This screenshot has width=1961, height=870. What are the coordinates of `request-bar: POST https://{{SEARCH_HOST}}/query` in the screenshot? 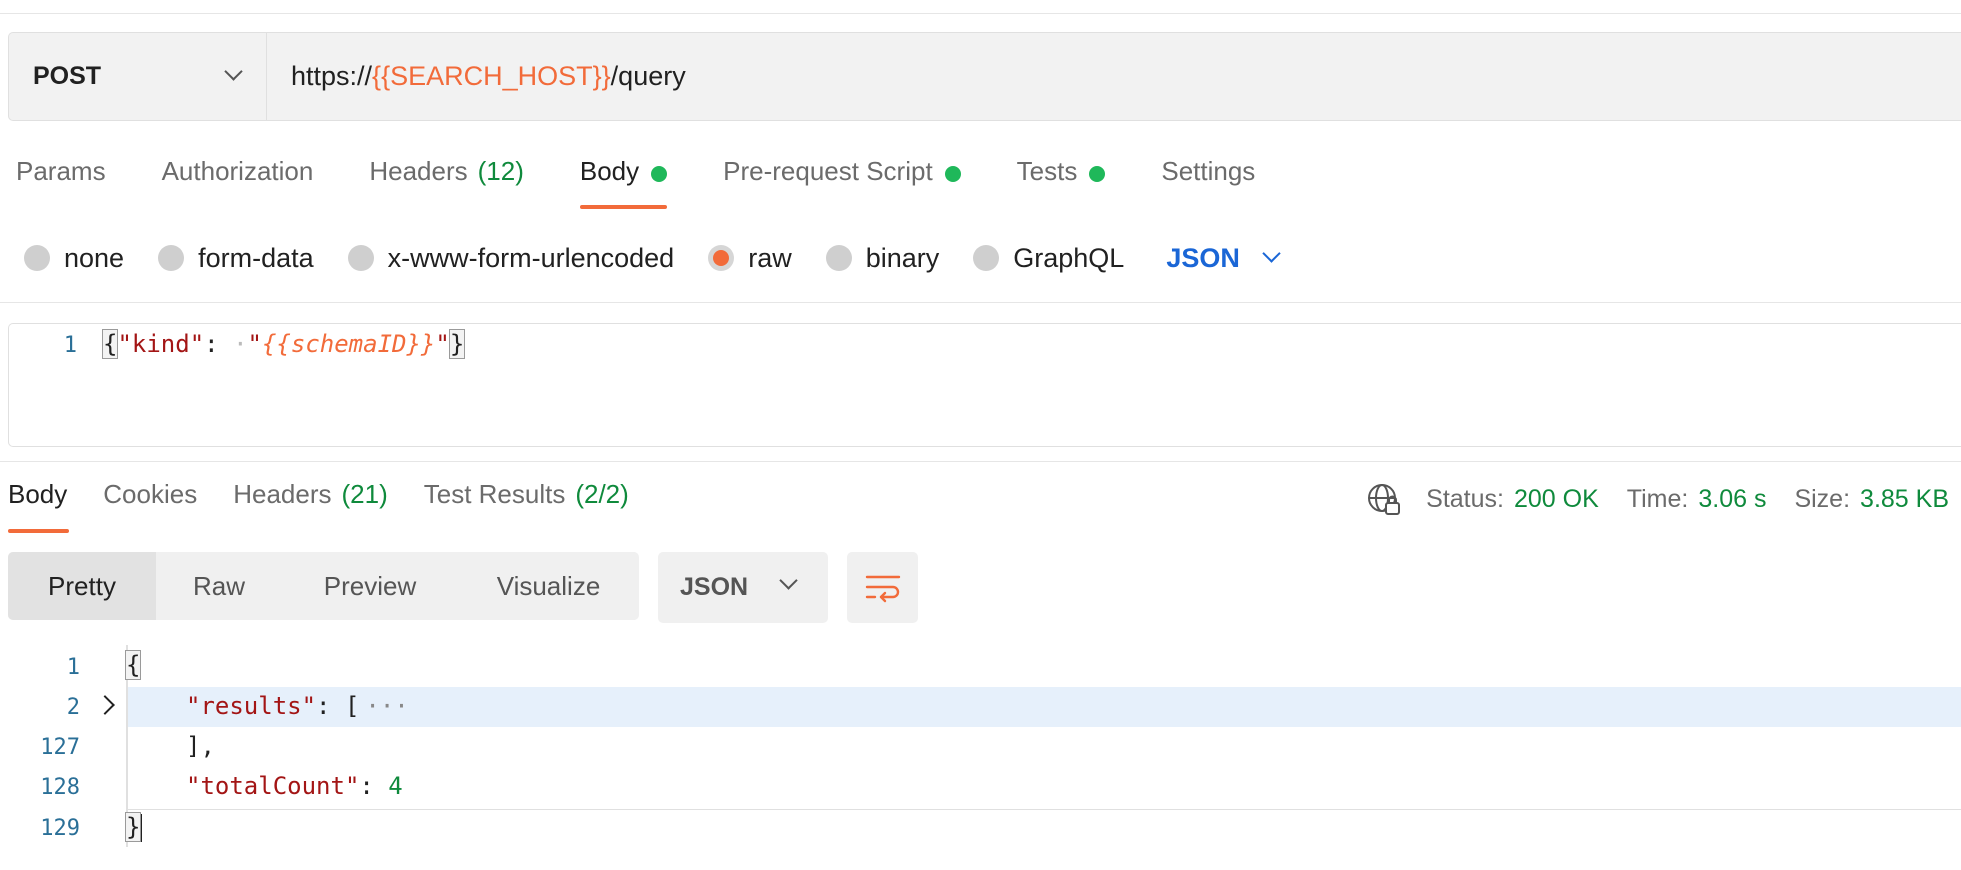 It's located at (984, 76).